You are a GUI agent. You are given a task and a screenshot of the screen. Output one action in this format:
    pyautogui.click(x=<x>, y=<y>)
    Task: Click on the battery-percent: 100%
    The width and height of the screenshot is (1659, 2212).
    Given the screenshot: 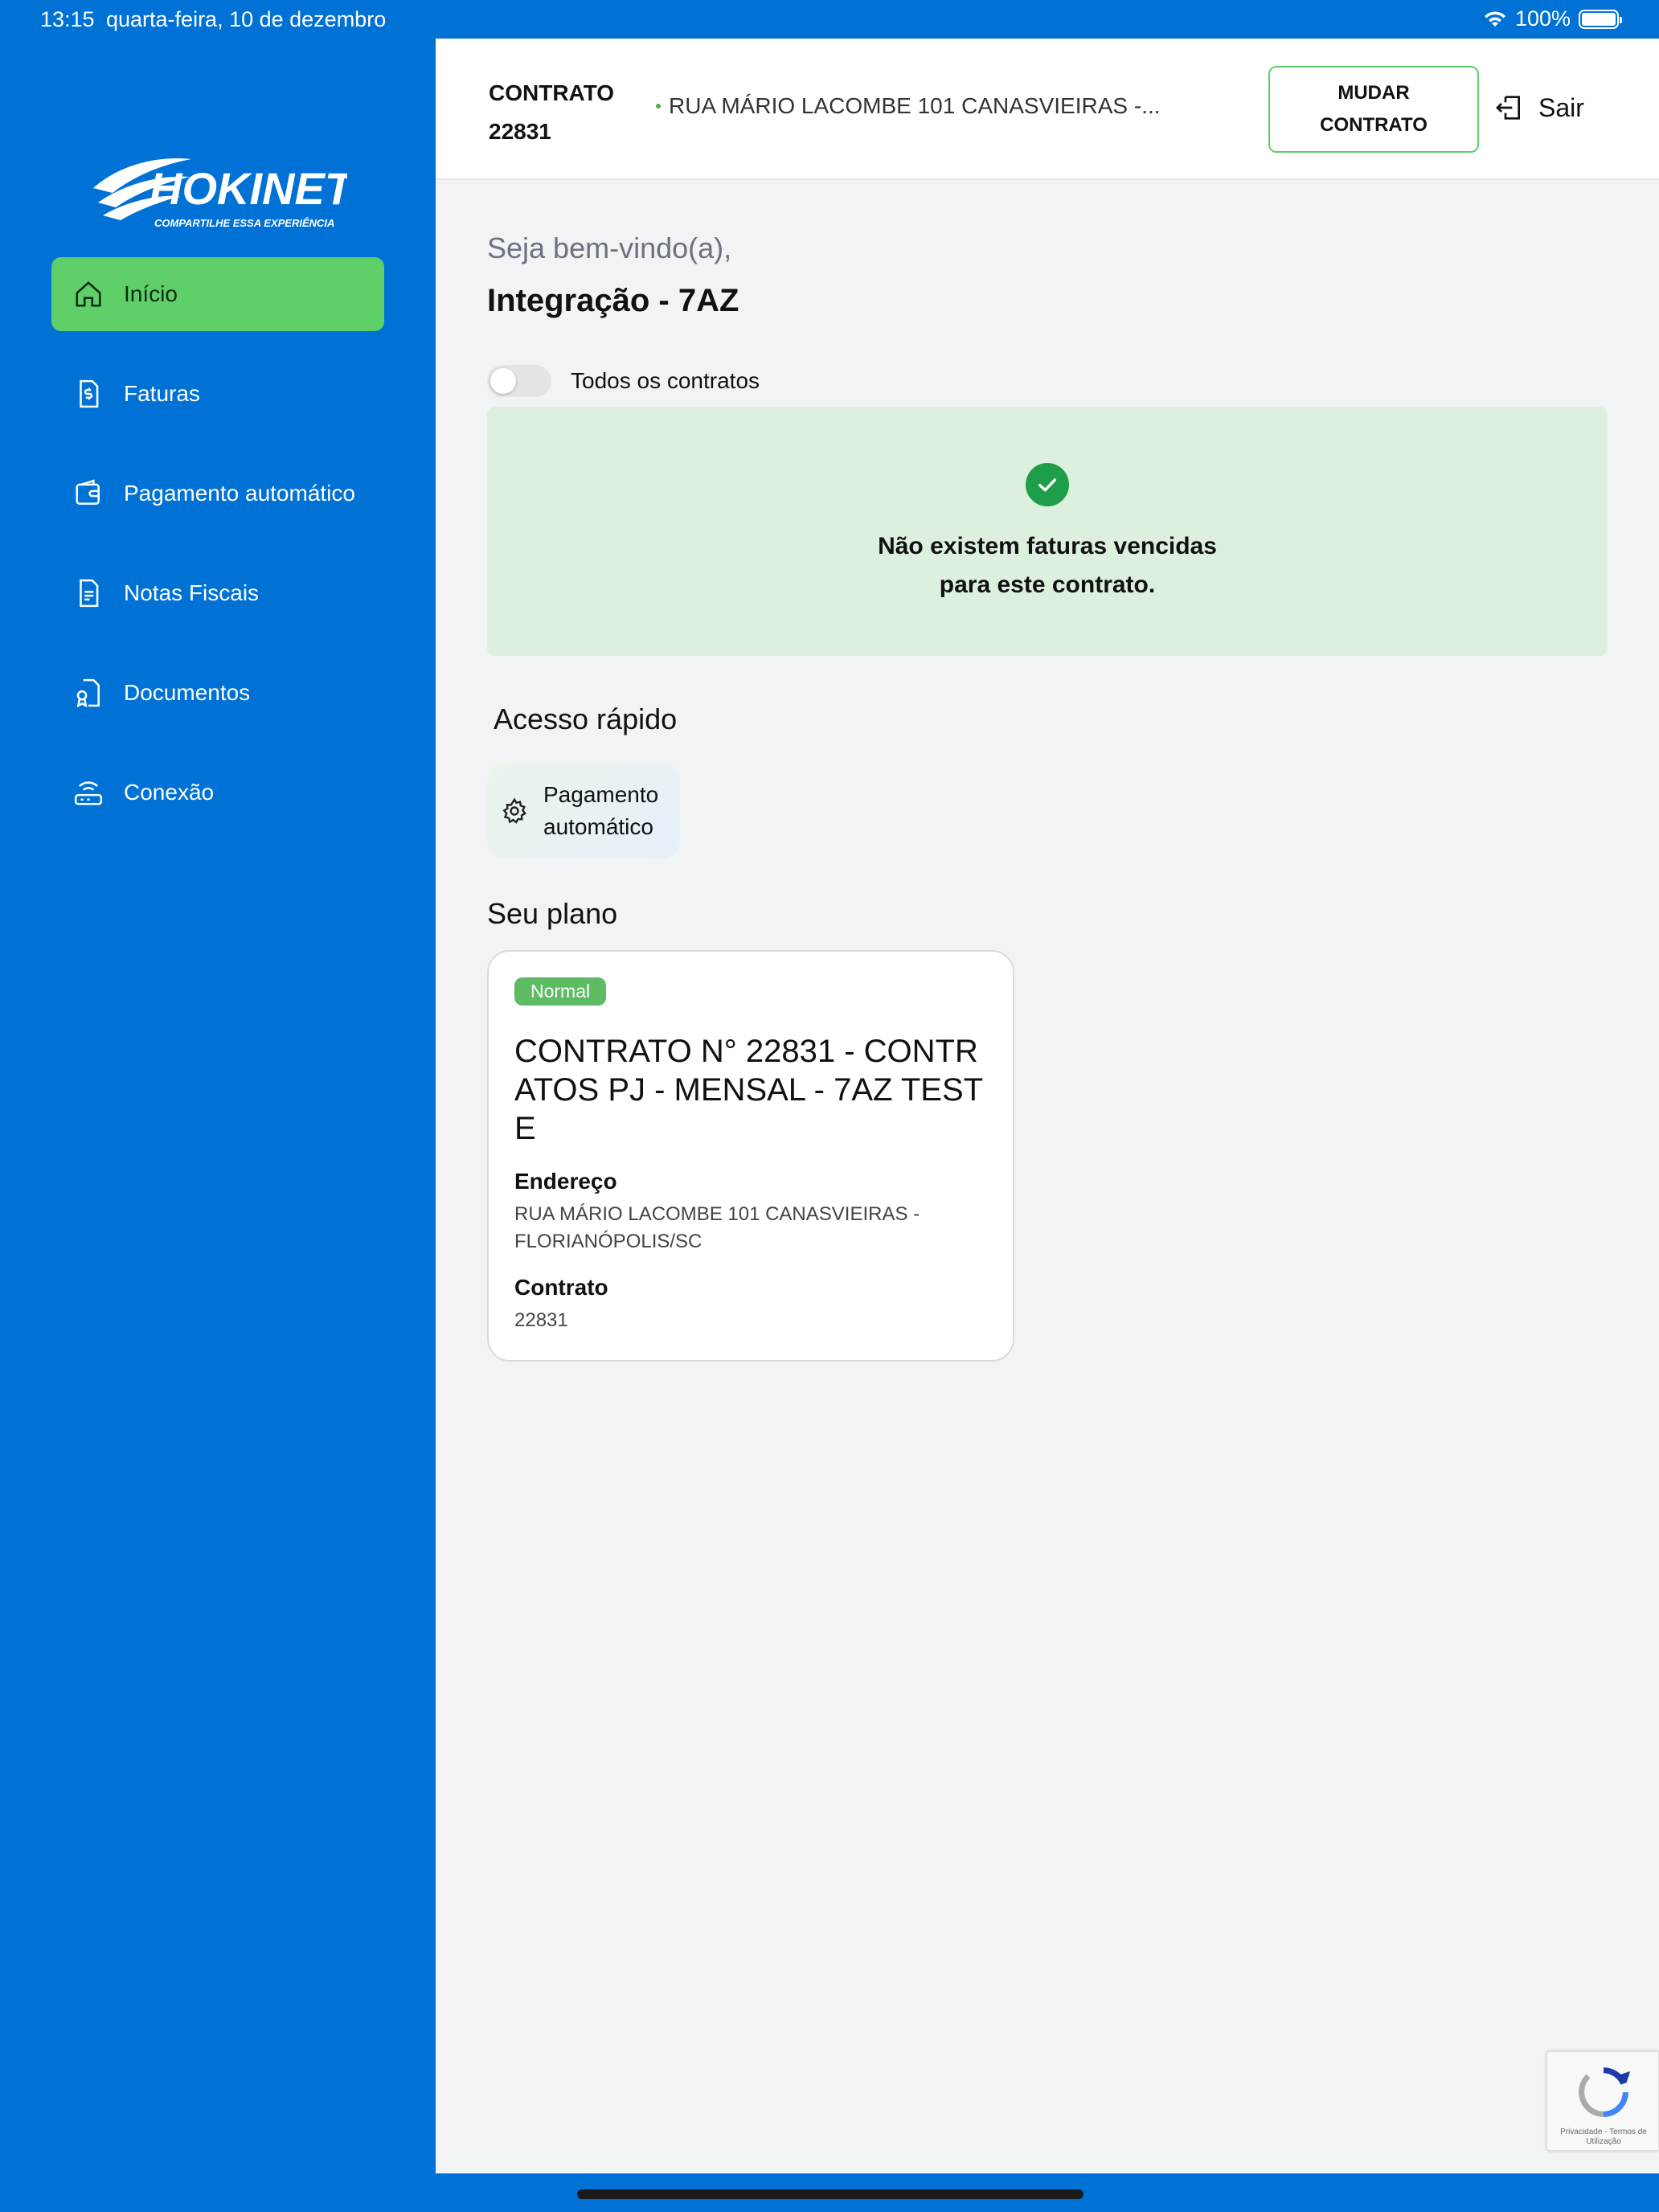 What is the action you would take?
    pyautogui.click(x=1542, y=18)
    